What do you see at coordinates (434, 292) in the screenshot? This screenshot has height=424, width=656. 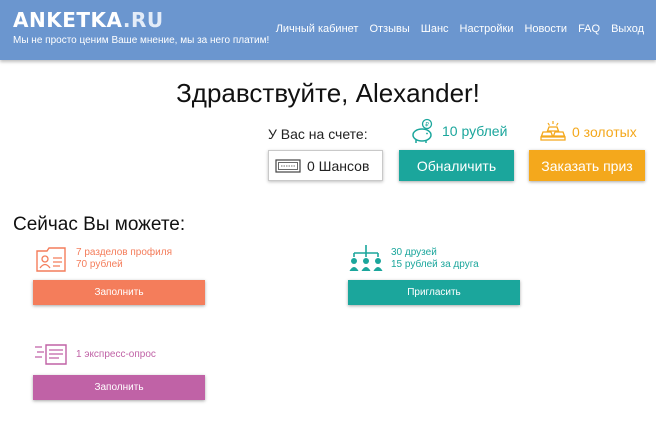 I see `invite-friends-button: Пригласить` at bounding box center [434, 292].